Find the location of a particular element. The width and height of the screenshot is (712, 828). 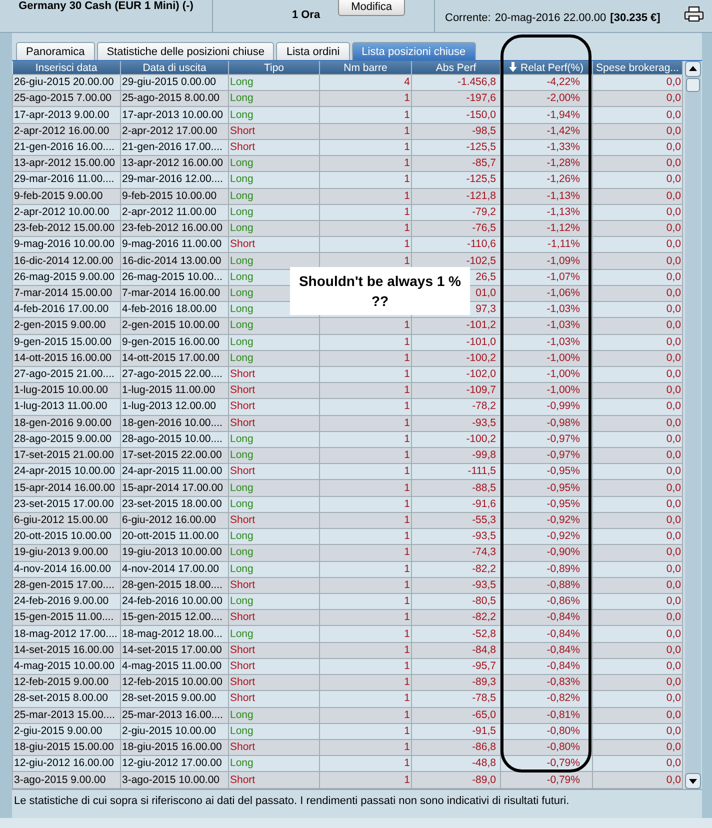

table-cell: 17-set-2015 22.00.00 is located at coordinates (174, 456).